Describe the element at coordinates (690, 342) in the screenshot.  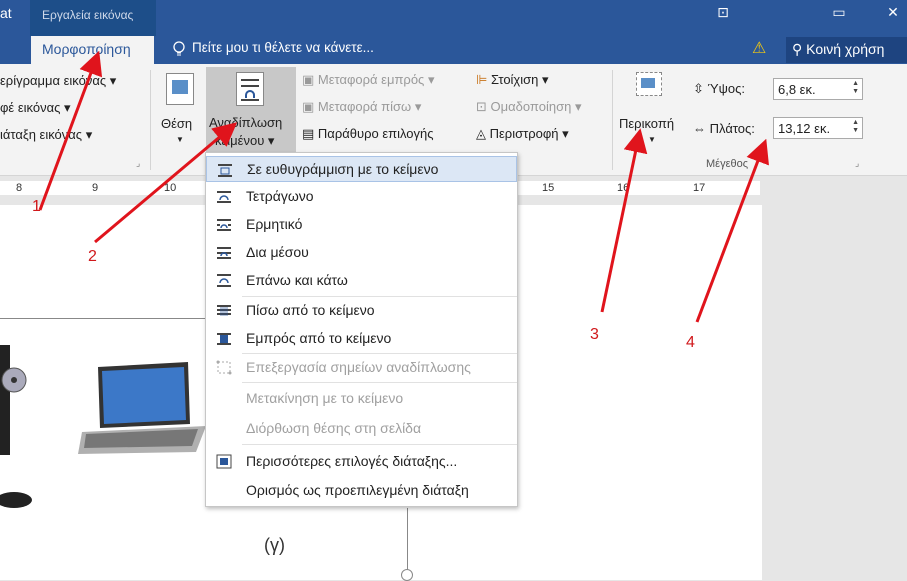
I see `annotation-number-4: 4` at that location.